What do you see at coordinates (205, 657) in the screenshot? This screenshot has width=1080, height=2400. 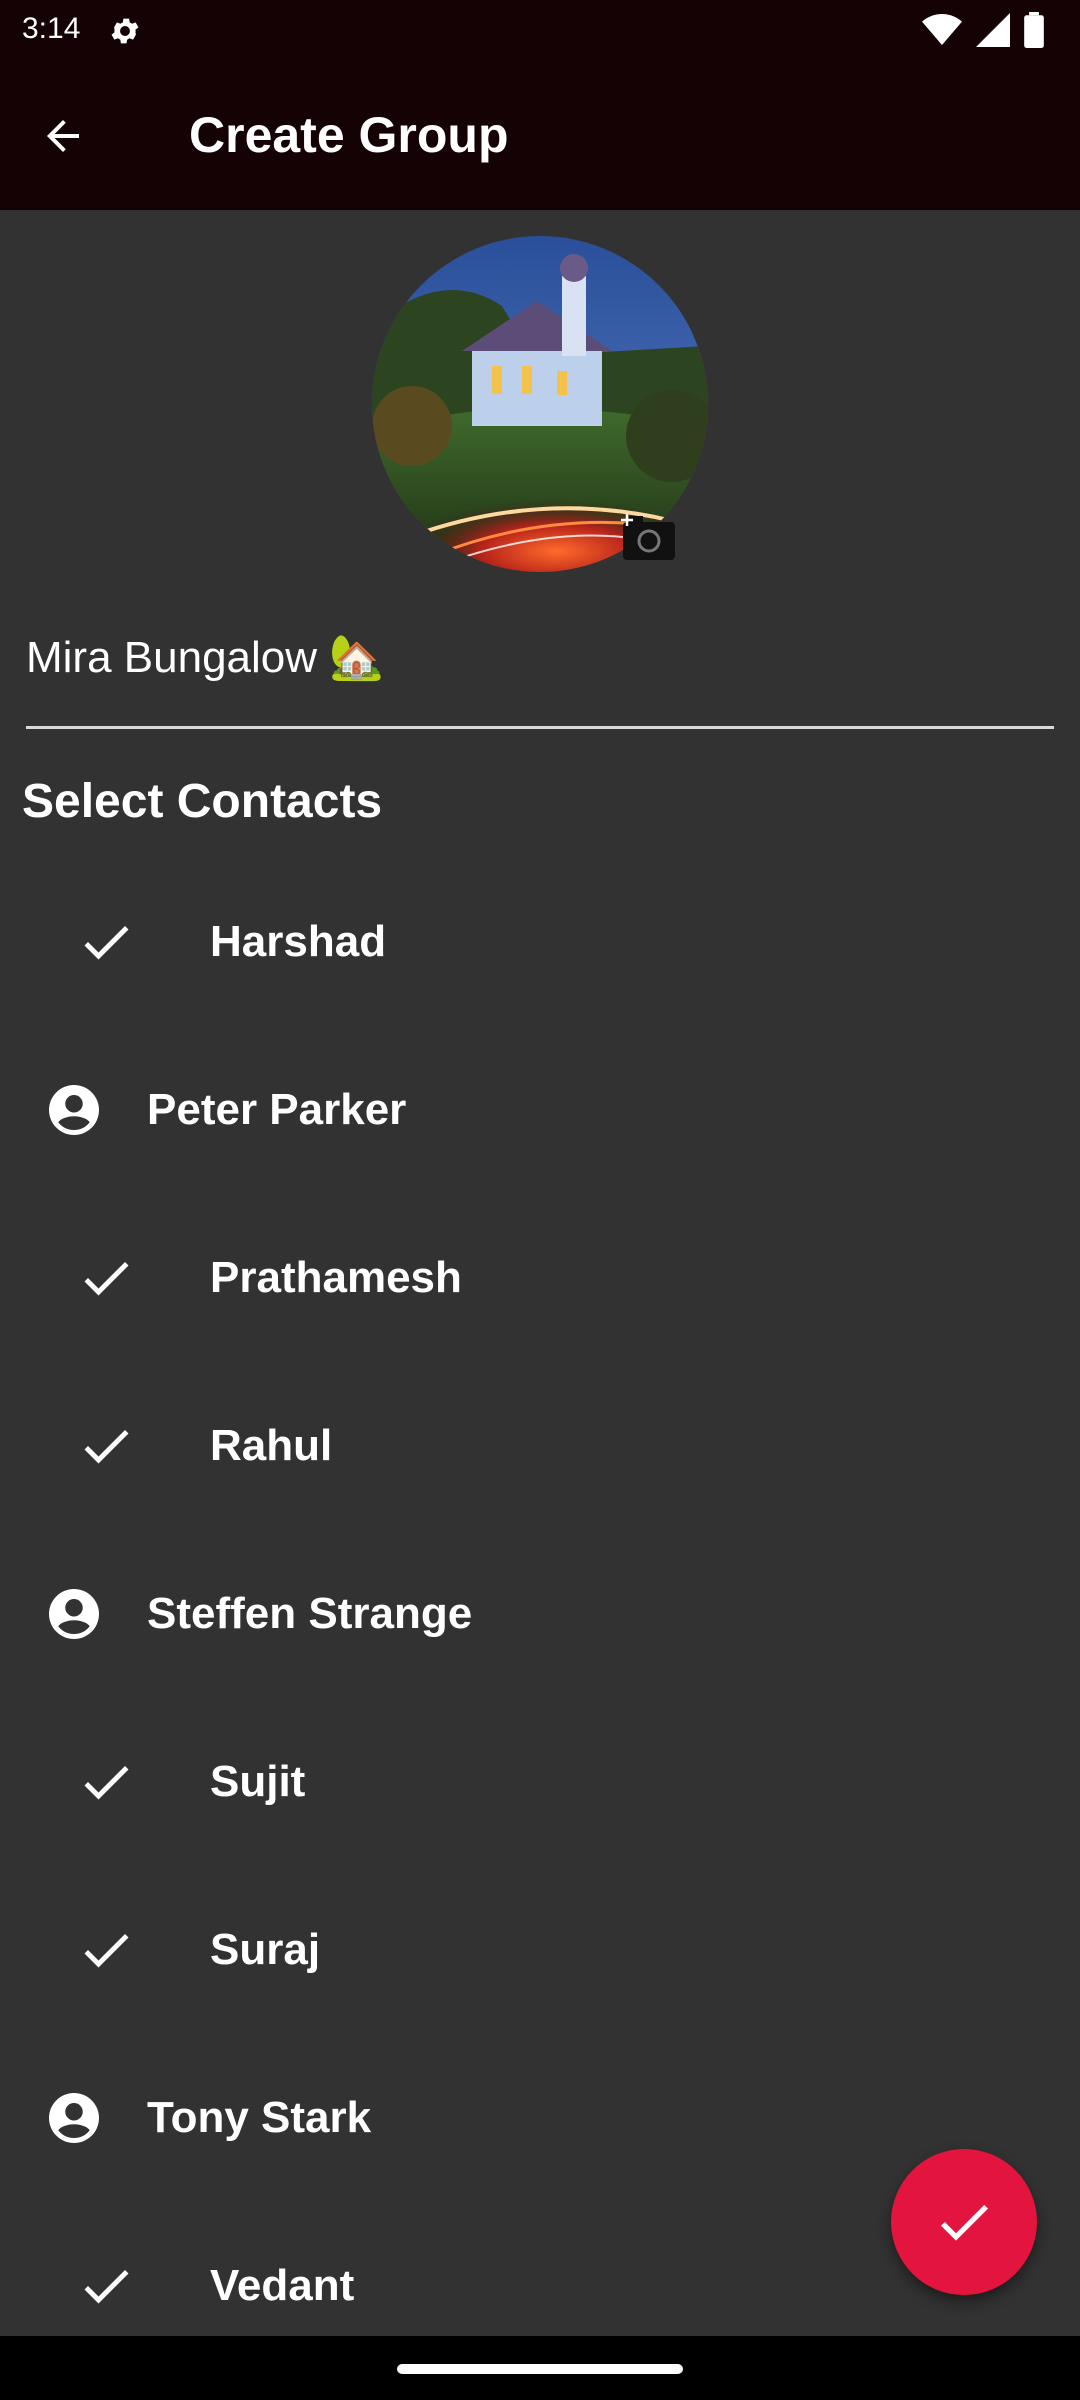 I see `group-name-value: Mira Bungalow 🏡` at bounding box center [205, 657].